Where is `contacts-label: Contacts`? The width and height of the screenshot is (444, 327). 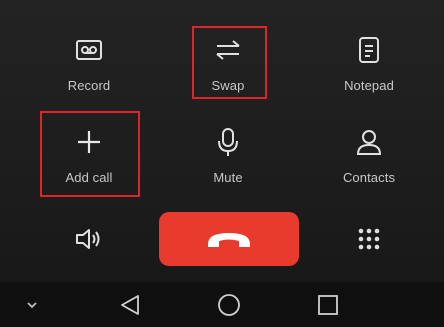
contacts-label: Contacts is located at coordinates (369, 177).